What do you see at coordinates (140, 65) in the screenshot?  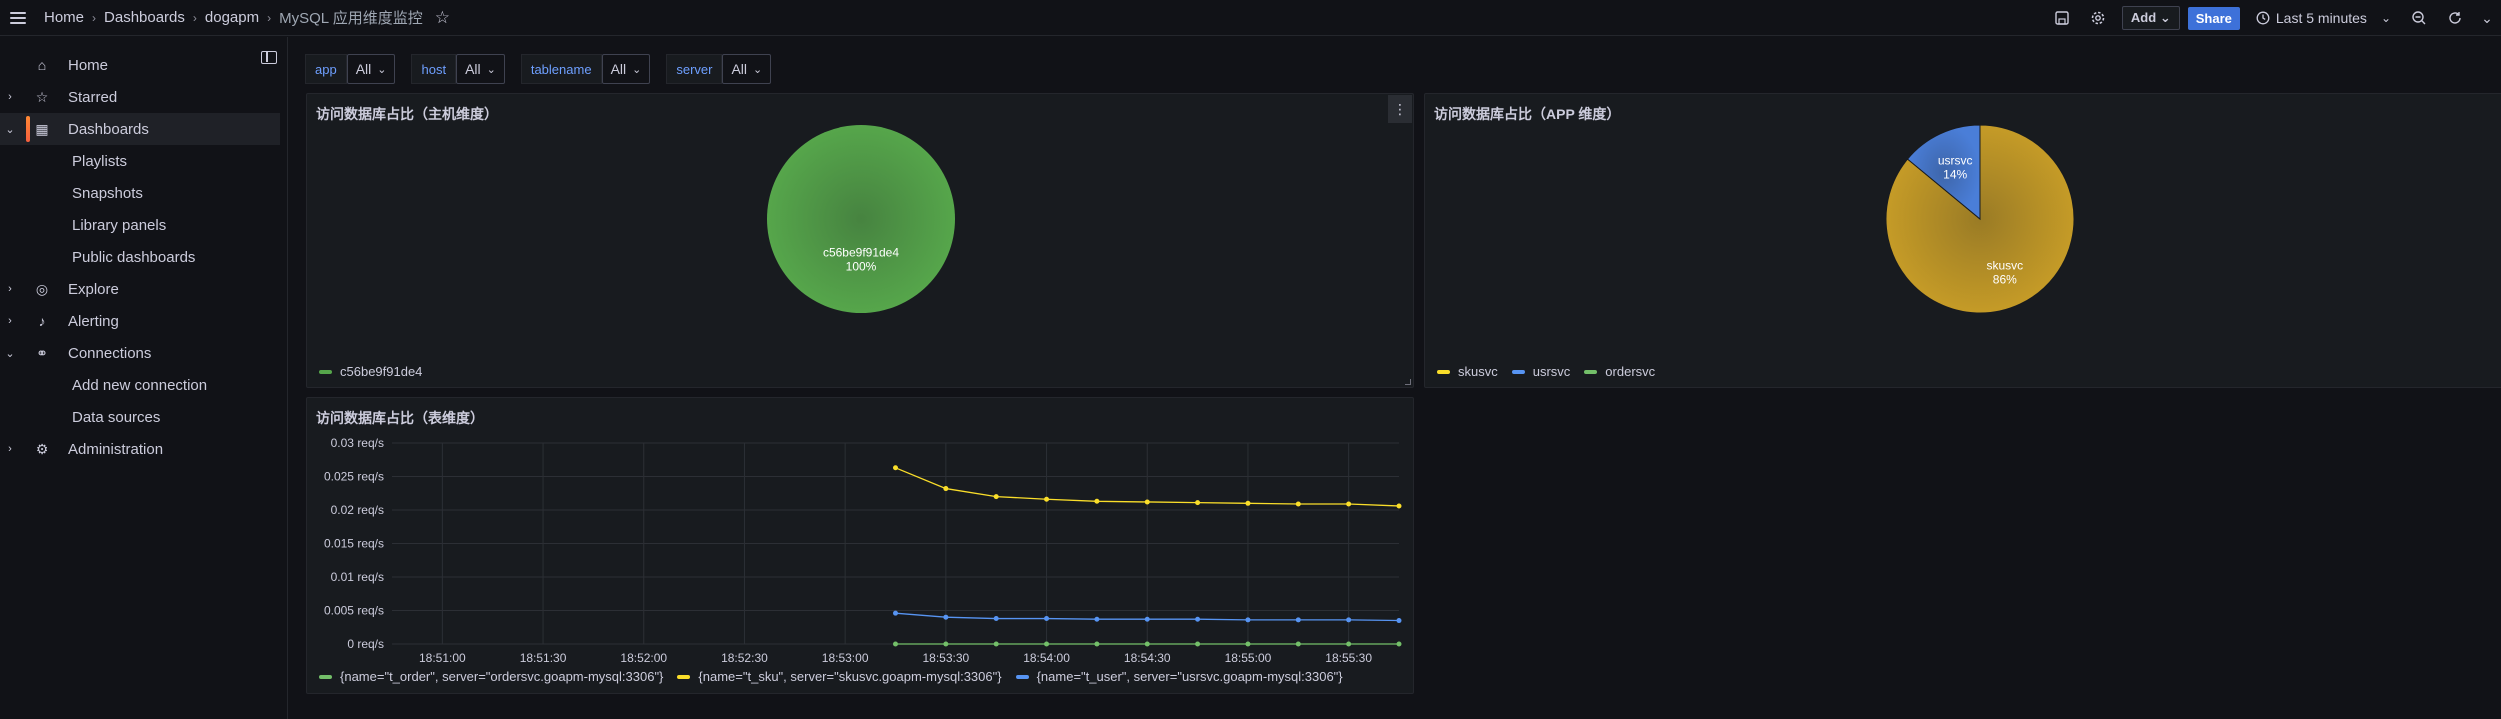 I see `sidebar-item-home: ⌂ Home` at bounding box center [140, 65].